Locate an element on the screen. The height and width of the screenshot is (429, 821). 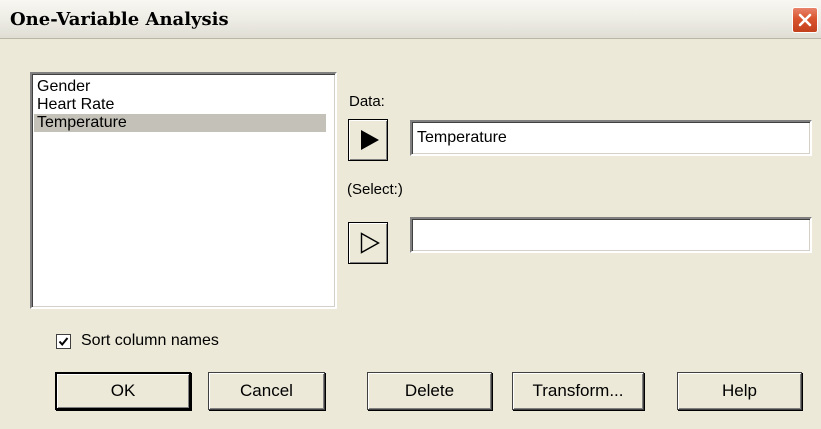
title-bar: One-Variable Analysis is located at coordinates (410, 19).